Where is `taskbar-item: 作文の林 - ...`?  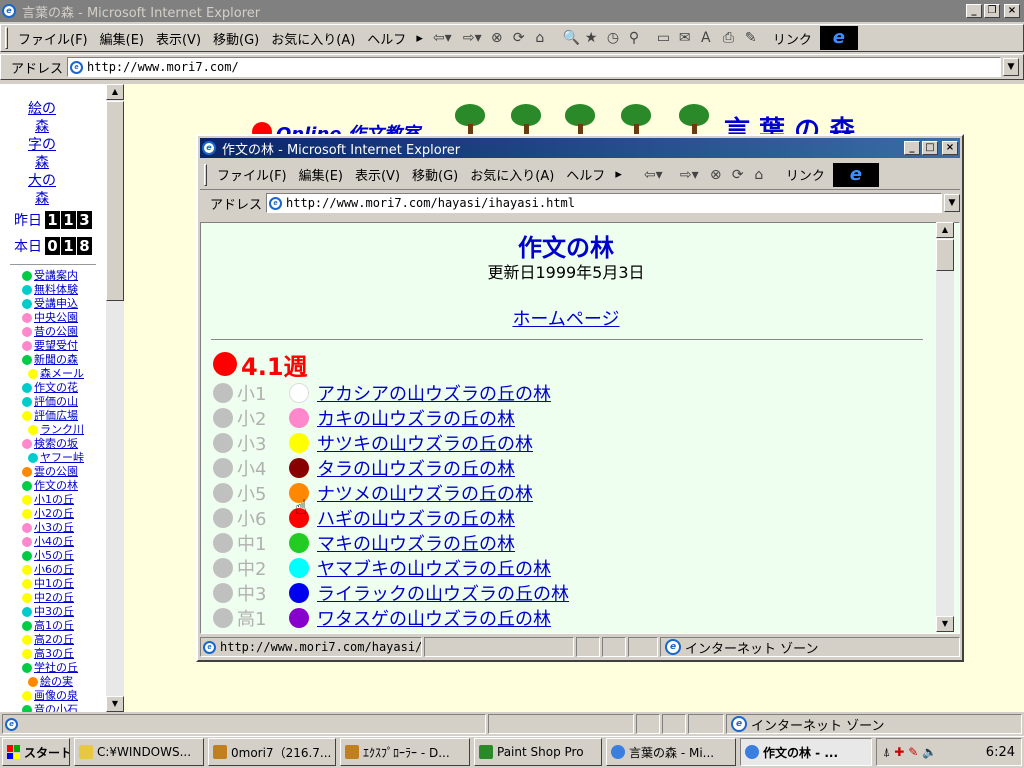 taskbar-item: 作文の林 - ... is located at coordinates (806, 752).